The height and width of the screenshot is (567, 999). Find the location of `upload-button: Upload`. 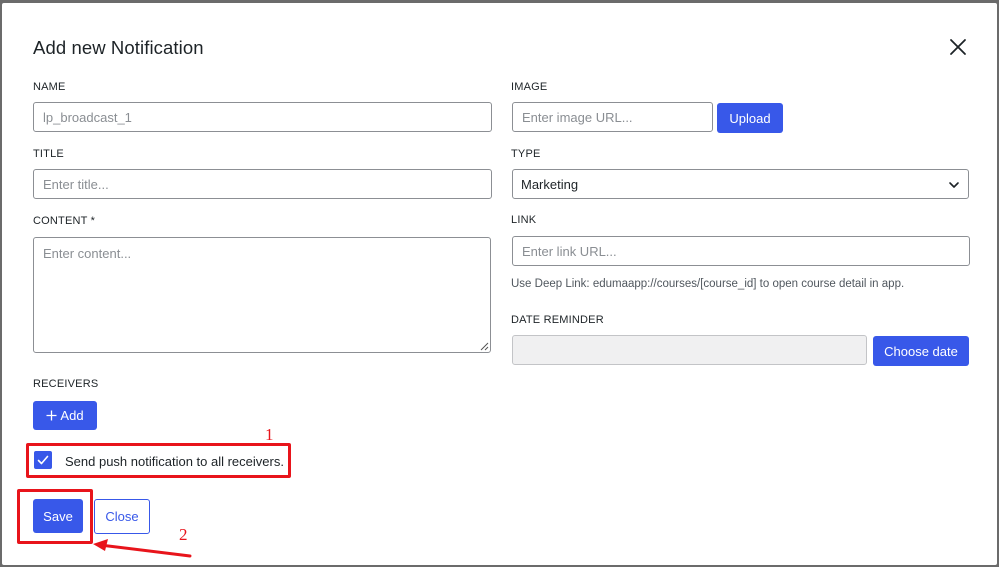

upload-button: Upload is located at coordinates (750, 118).